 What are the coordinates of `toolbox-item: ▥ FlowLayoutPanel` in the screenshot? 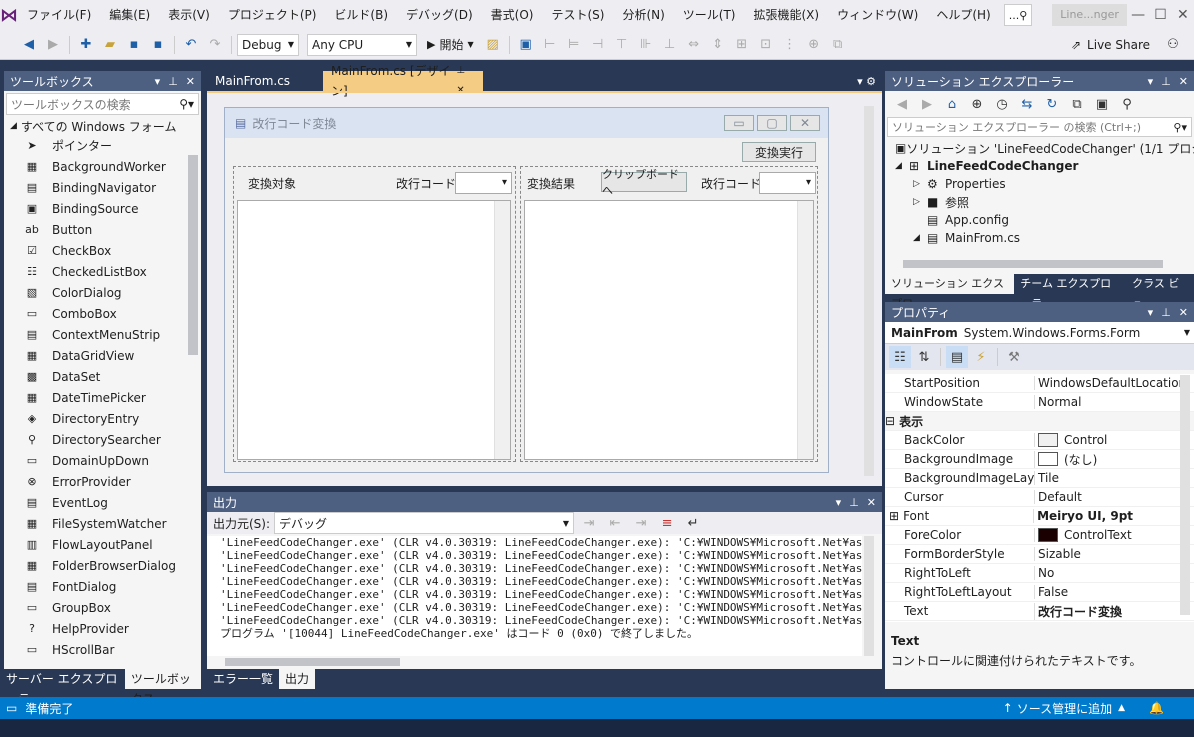 It's located at (102, 544).